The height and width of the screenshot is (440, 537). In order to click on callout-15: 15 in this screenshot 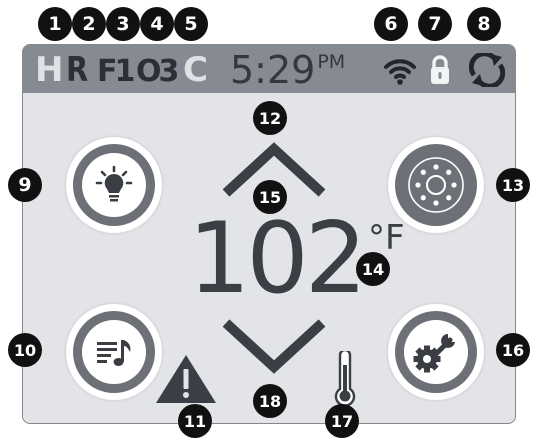, I will do `click(270, 197)`.